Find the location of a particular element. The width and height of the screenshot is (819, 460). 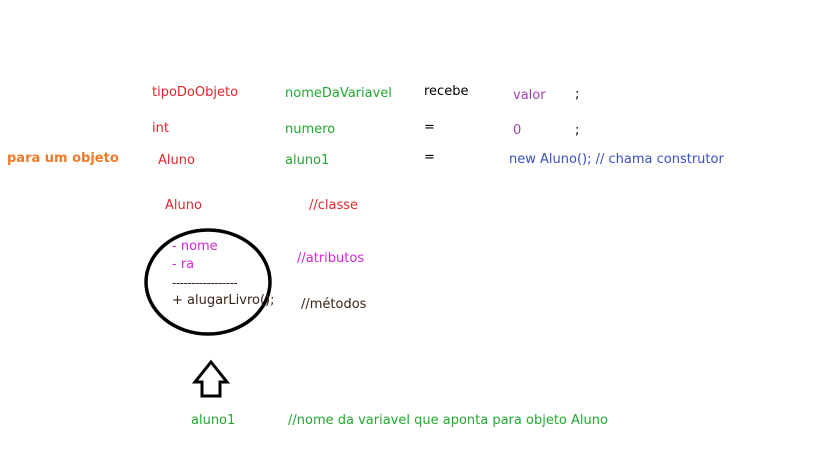

up-arrow-icon is located at coordinates (211, 378).